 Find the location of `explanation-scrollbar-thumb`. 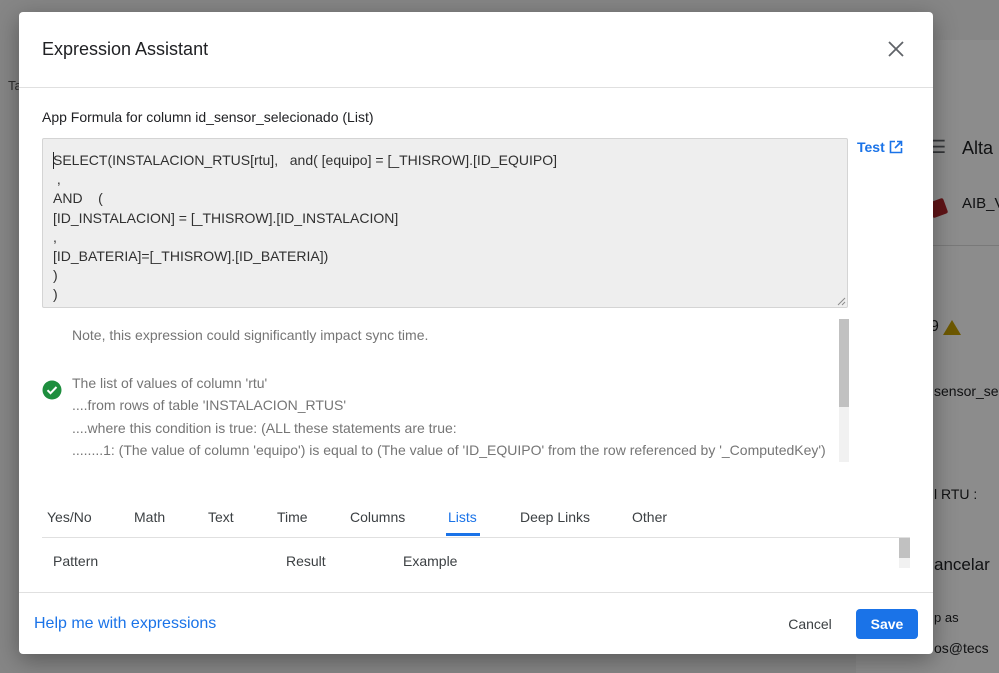

explanation-scrollbar-thumb is located at coordinates (844, 363).